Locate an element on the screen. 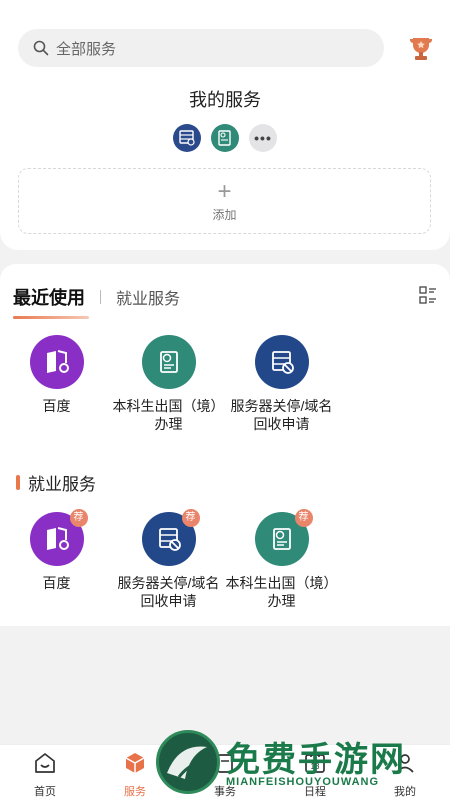 The image size is (450, 800). app-study-abroad: 荐 本科生出国（境）办理 is located at coordinates (281, 559).